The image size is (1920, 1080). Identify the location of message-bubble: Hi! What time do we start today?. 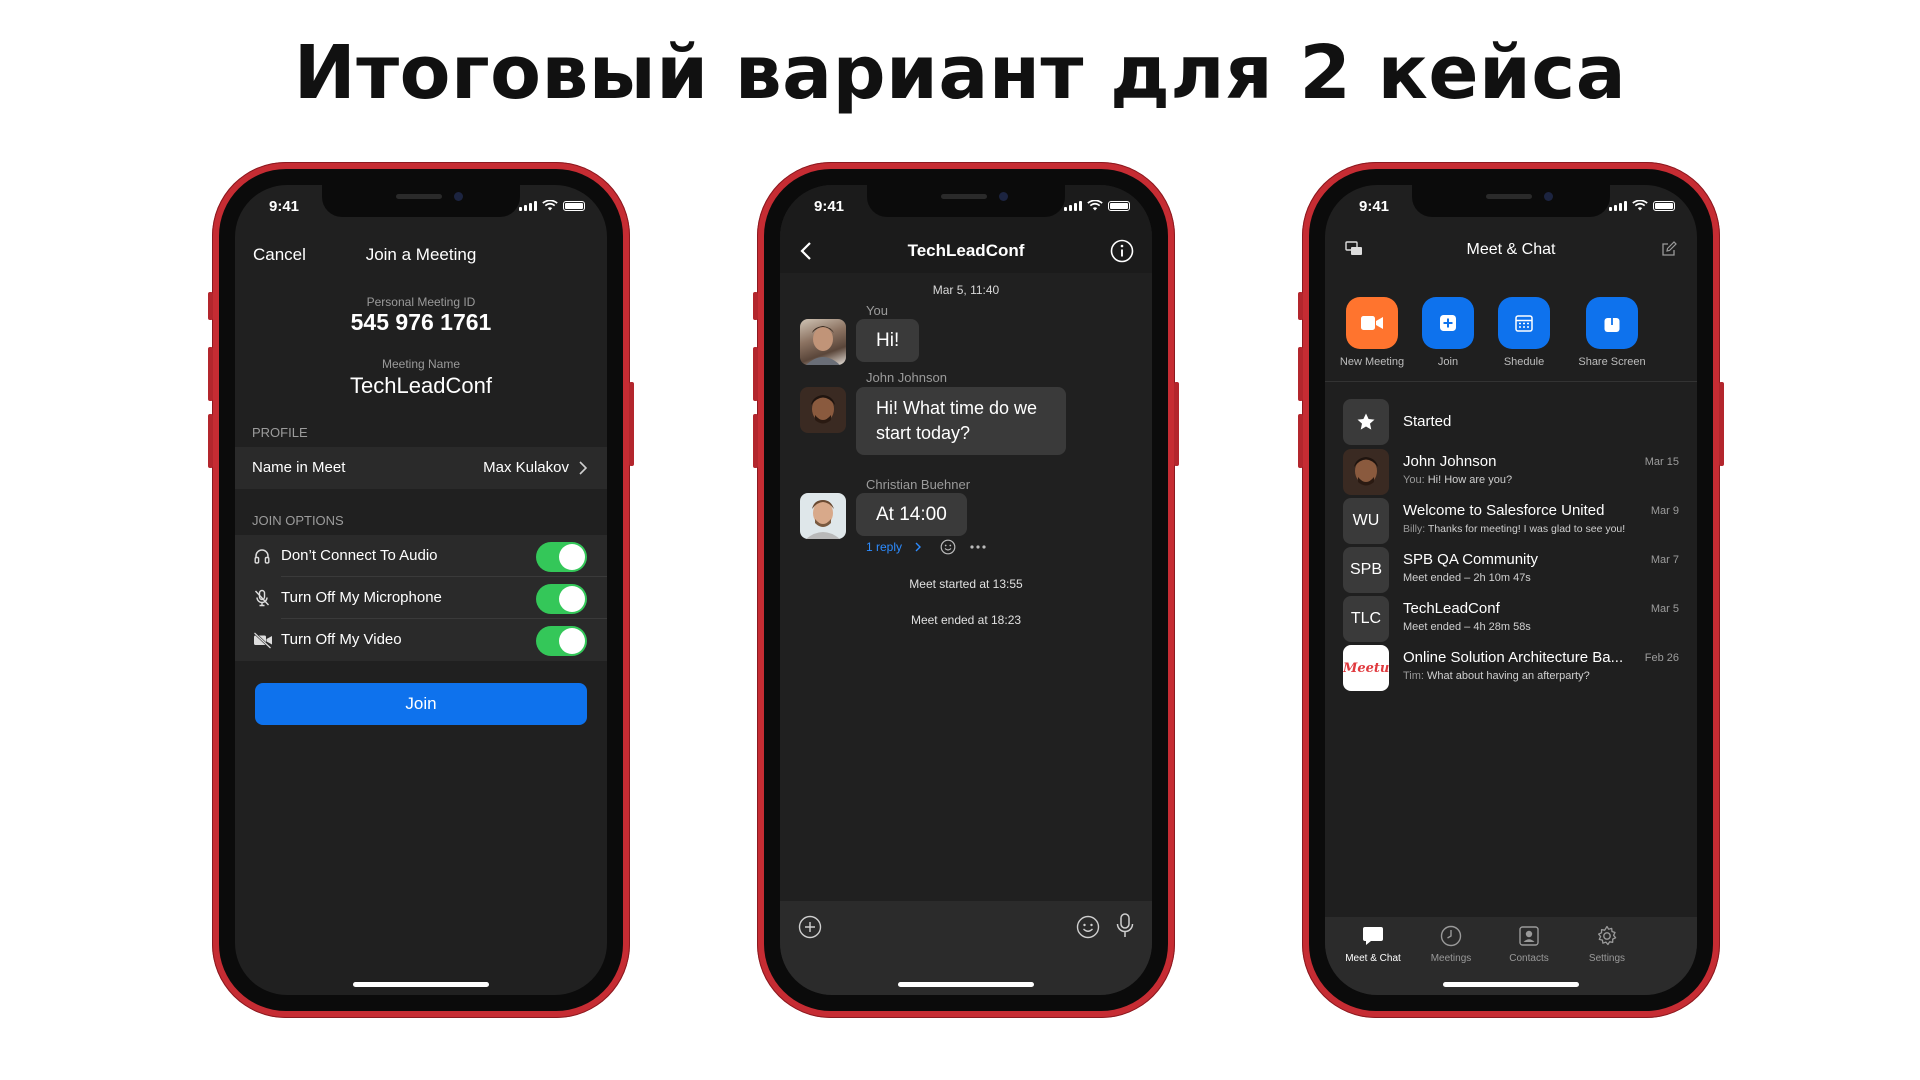
(961, 421).